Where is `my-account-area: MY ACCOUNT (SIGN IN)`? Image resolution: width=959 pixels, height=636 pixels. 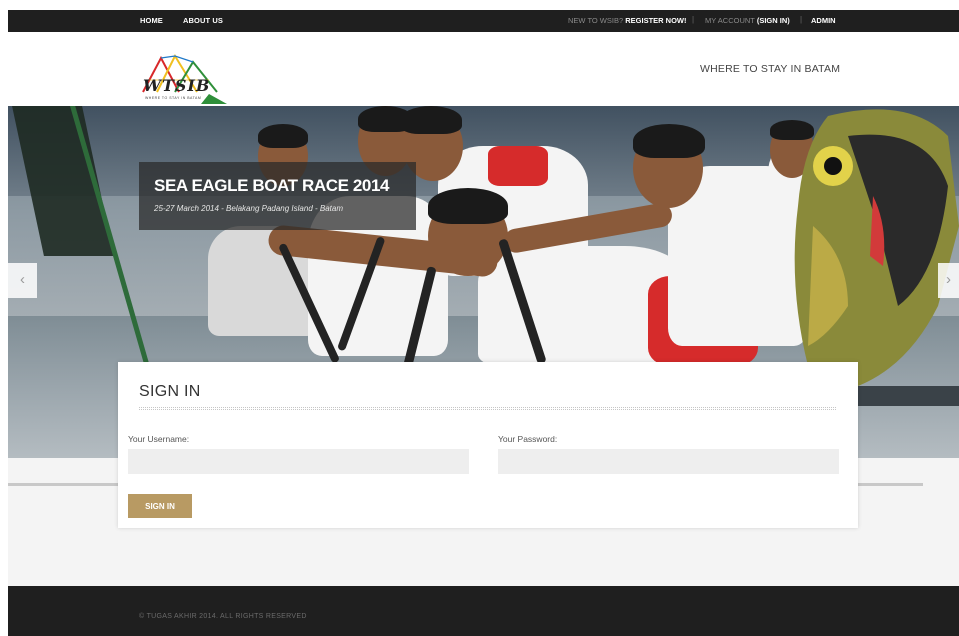 my-account-area: MY ACCOUNT (SIGN IN) is located at coordinates (747, 20).